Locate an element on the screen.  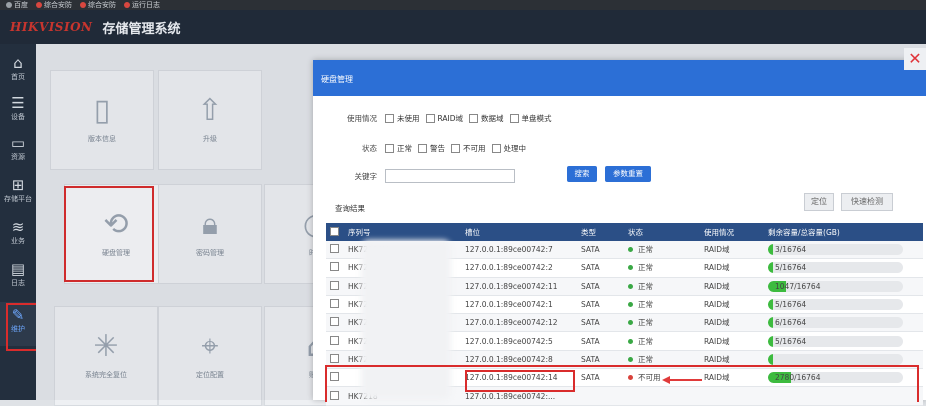
locate-button: 定位 is located at coordinates (819, 202).